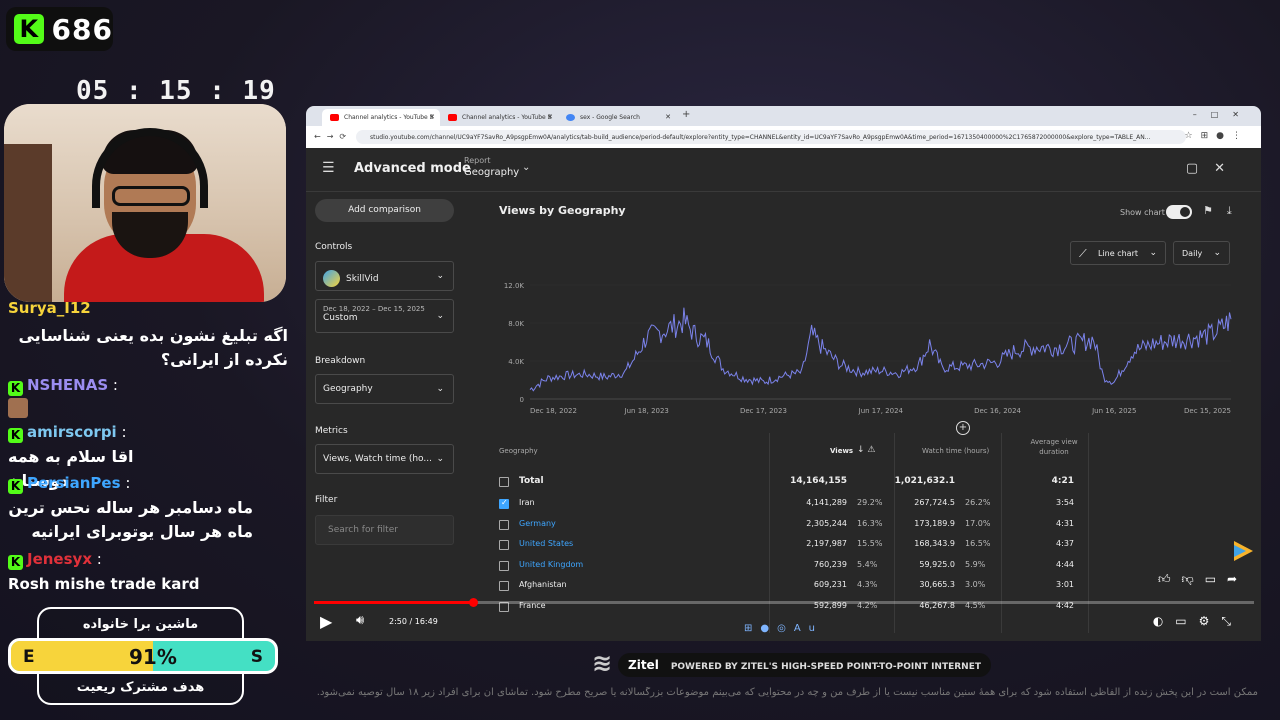 The image size is (1280, 720). What do you see at coordinates (326, 500) in the screenshot?
I see `filter-label: Filter` at bounding box center [326, 500].